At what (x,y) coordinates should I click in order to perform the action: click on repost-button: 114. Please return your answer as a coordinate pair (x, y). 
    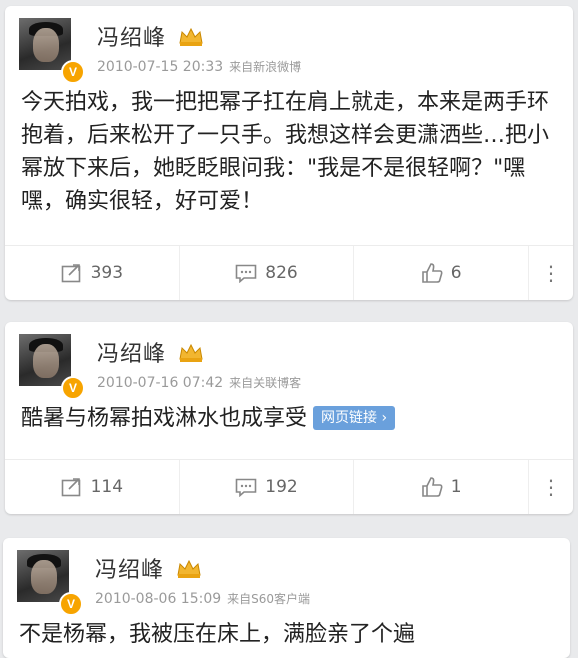
    Looking at the image, I should click on (92, 487).